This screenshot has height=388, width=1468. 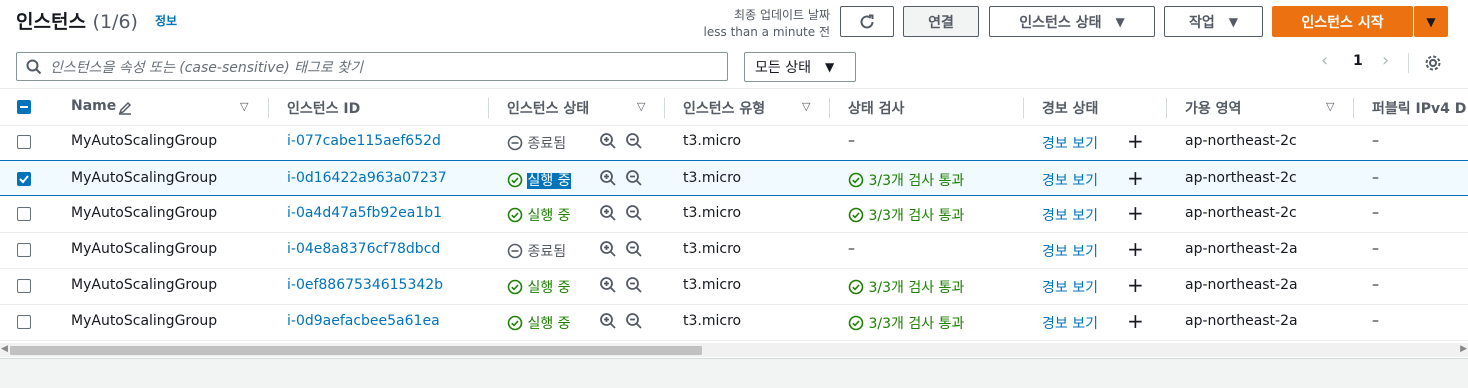 What do you see at coordinates (323, 108) in the screenshot?
I see `col-instance-id: 인스턴스 ID` at bounding box center [323, 108].